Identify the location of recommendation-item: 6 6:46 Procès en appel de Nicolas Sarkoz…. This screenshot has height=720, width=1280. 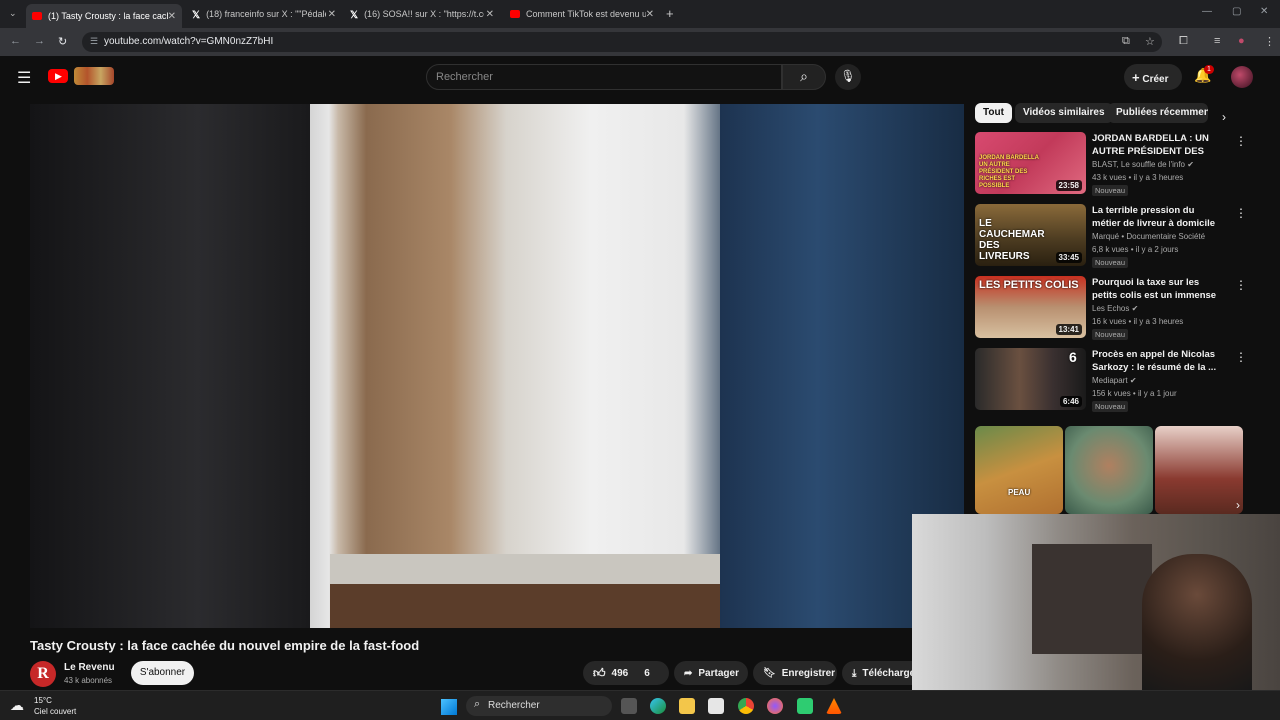
(1111, 381).